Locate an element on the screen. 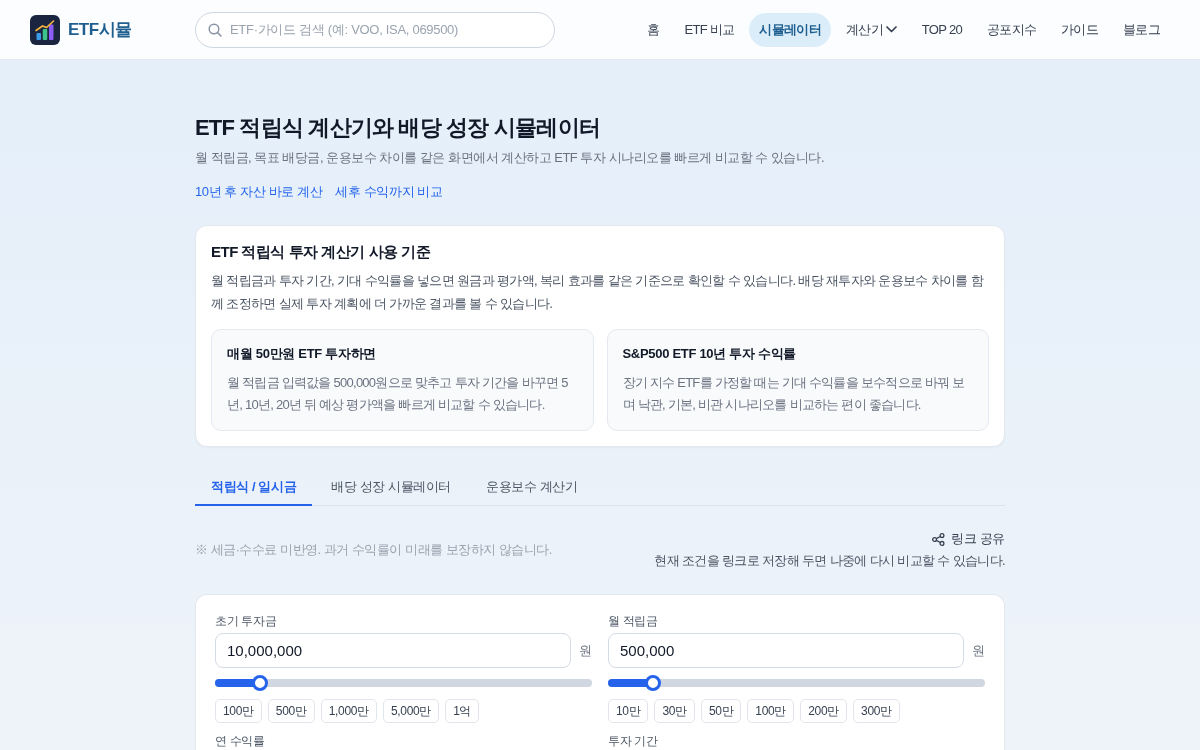  example-title: S&P500 ETF 10년 투자 수익률 is located at coordinates (709, 354).